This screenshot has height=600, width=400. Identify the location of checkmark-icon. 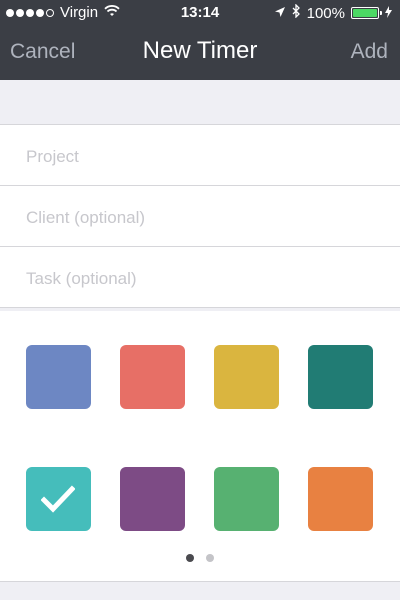
(58, 499).